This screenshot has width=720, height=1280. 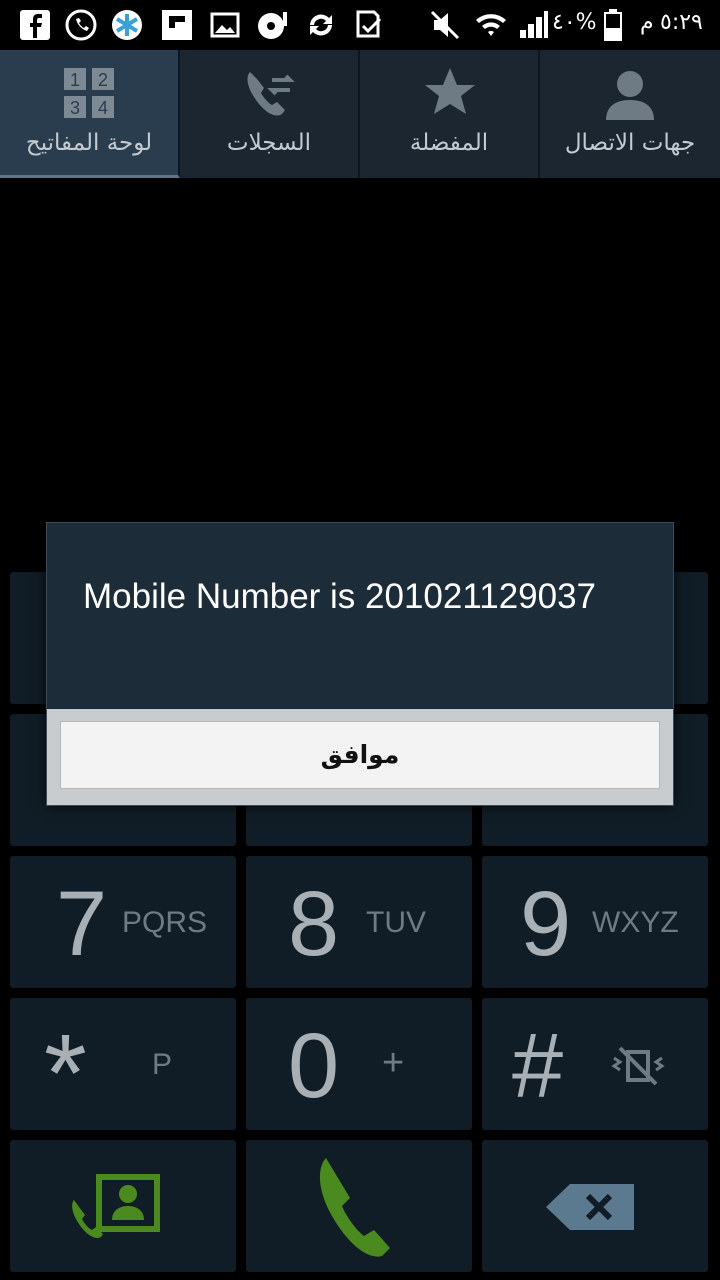 What do you see at coordinates (75, 108) in the screenshot?
I see `svg-text: 3` at bounding box center [75, 108].